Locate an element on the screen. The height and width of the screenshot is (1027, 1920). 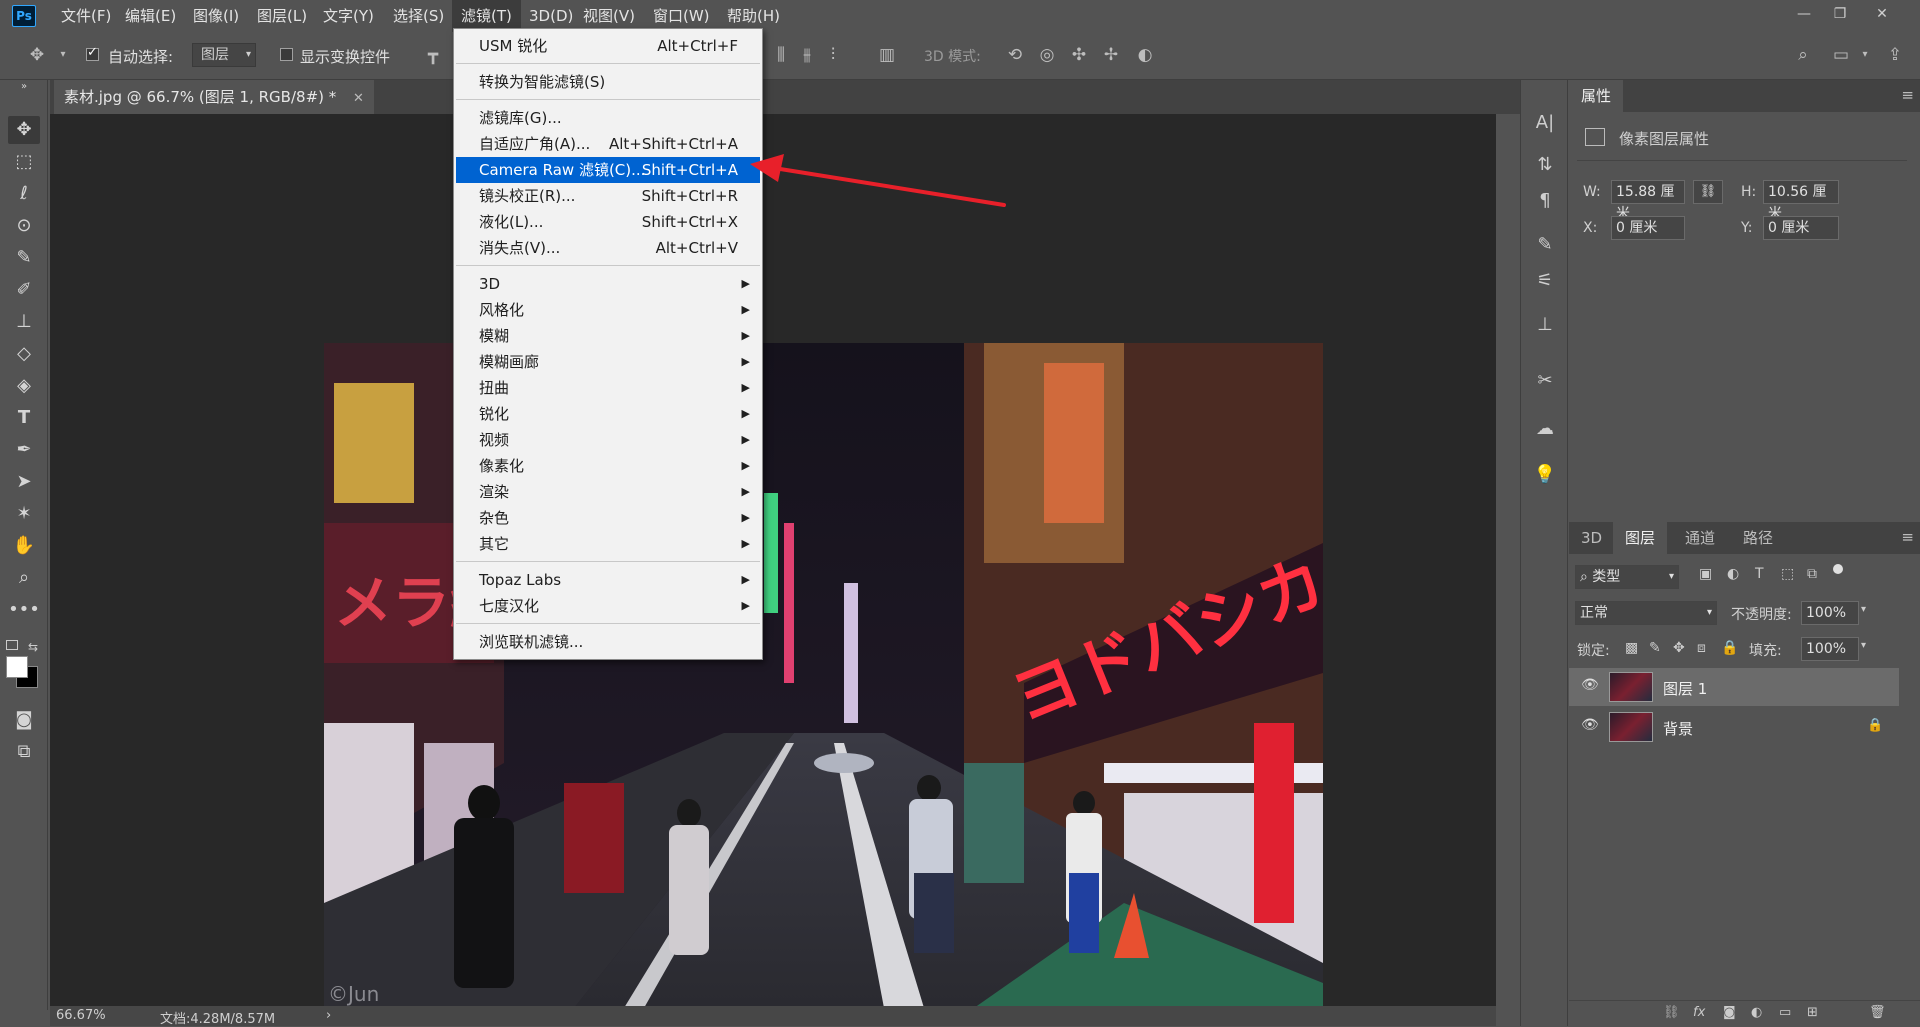
y-field: 0 厘米 is located at coordinates (1801, 228).